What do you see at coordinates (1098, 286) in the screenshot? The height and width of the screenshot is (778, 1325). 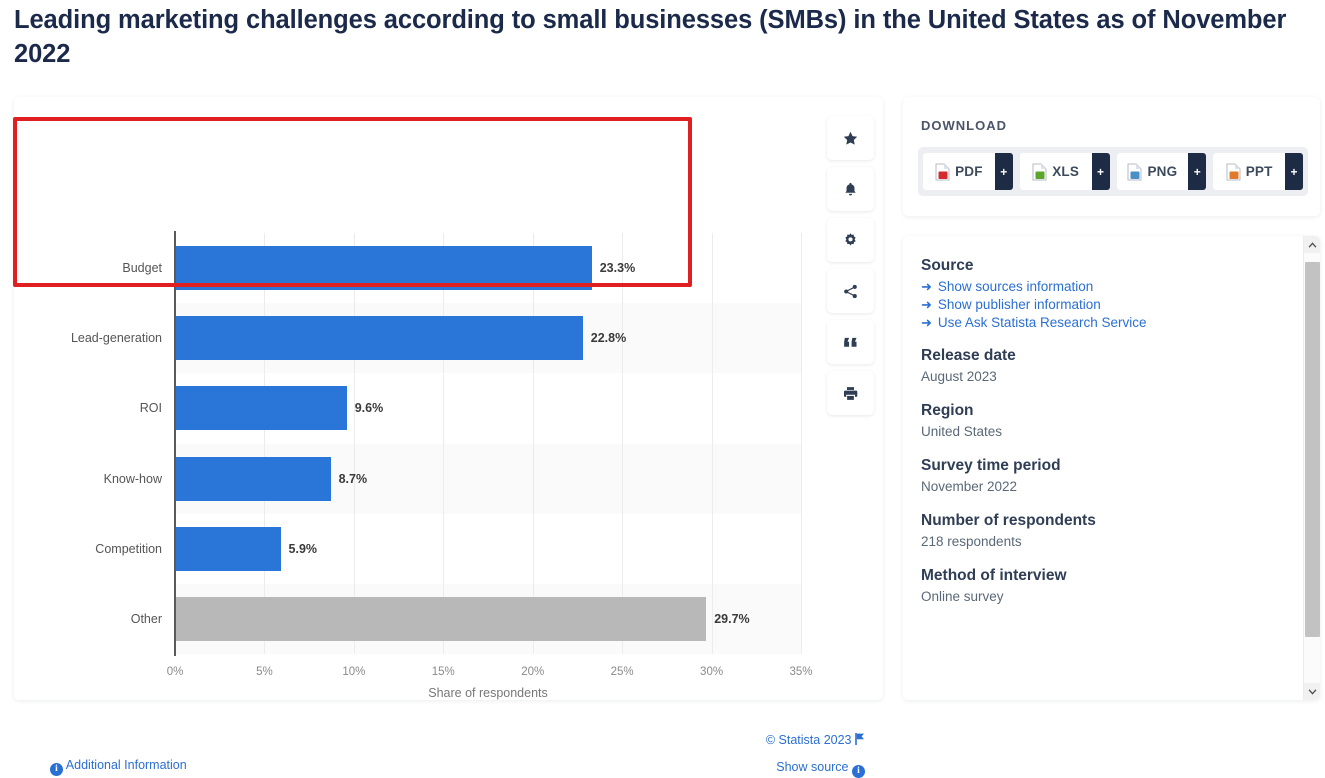 I see `source-link: ➜ Show sources information` at bounding box center [1098, 286].